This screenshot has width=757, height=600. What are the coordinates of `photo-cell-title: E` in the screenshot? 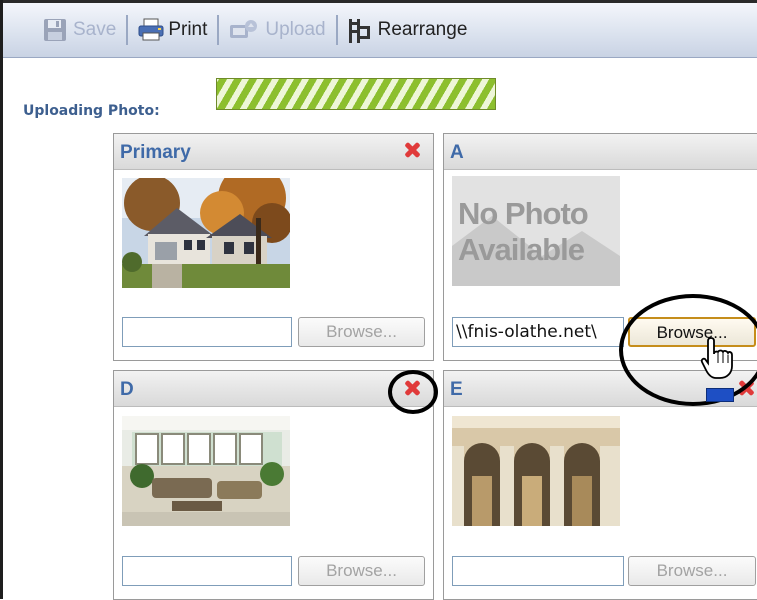 It's located at (456, 389).